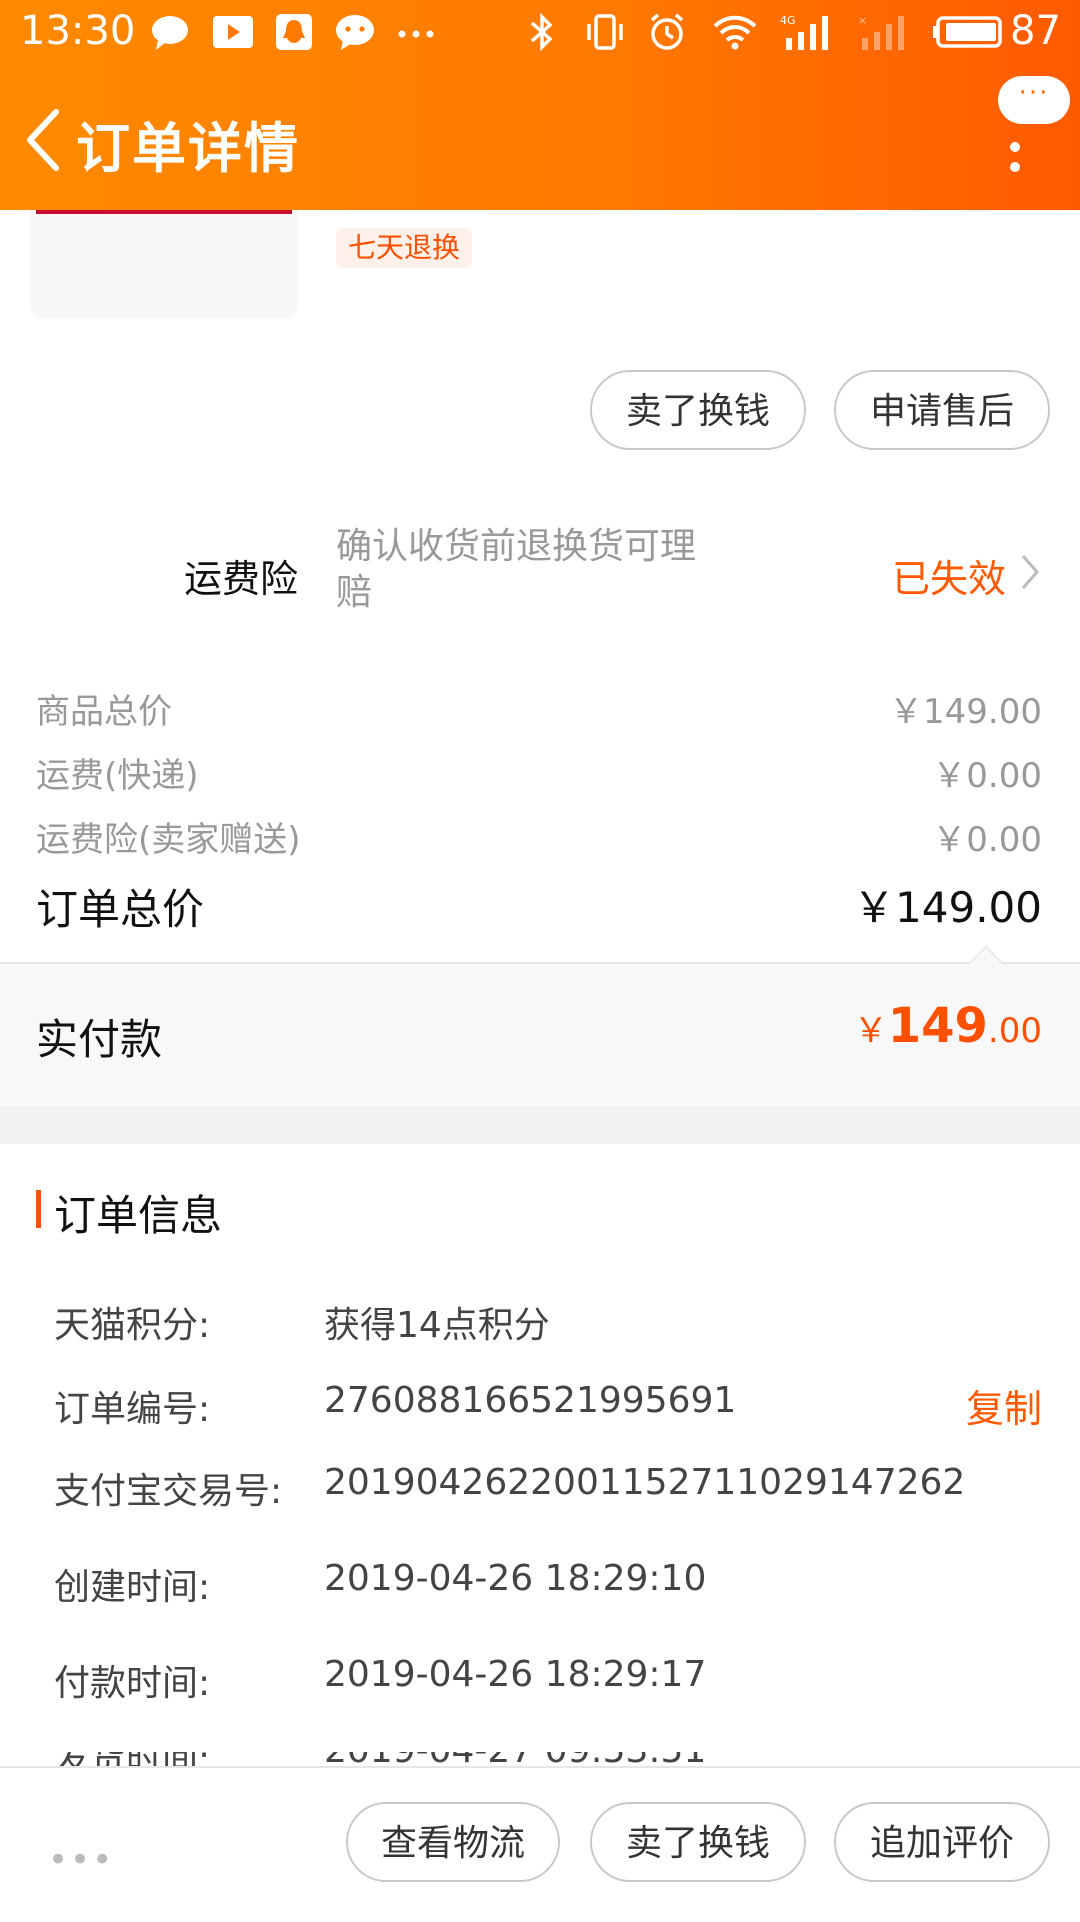  Describe the element at coordinates (540, 1027) in the screenshot. I see `actual-payment-box: 实付款 ￥149.00` at that location.